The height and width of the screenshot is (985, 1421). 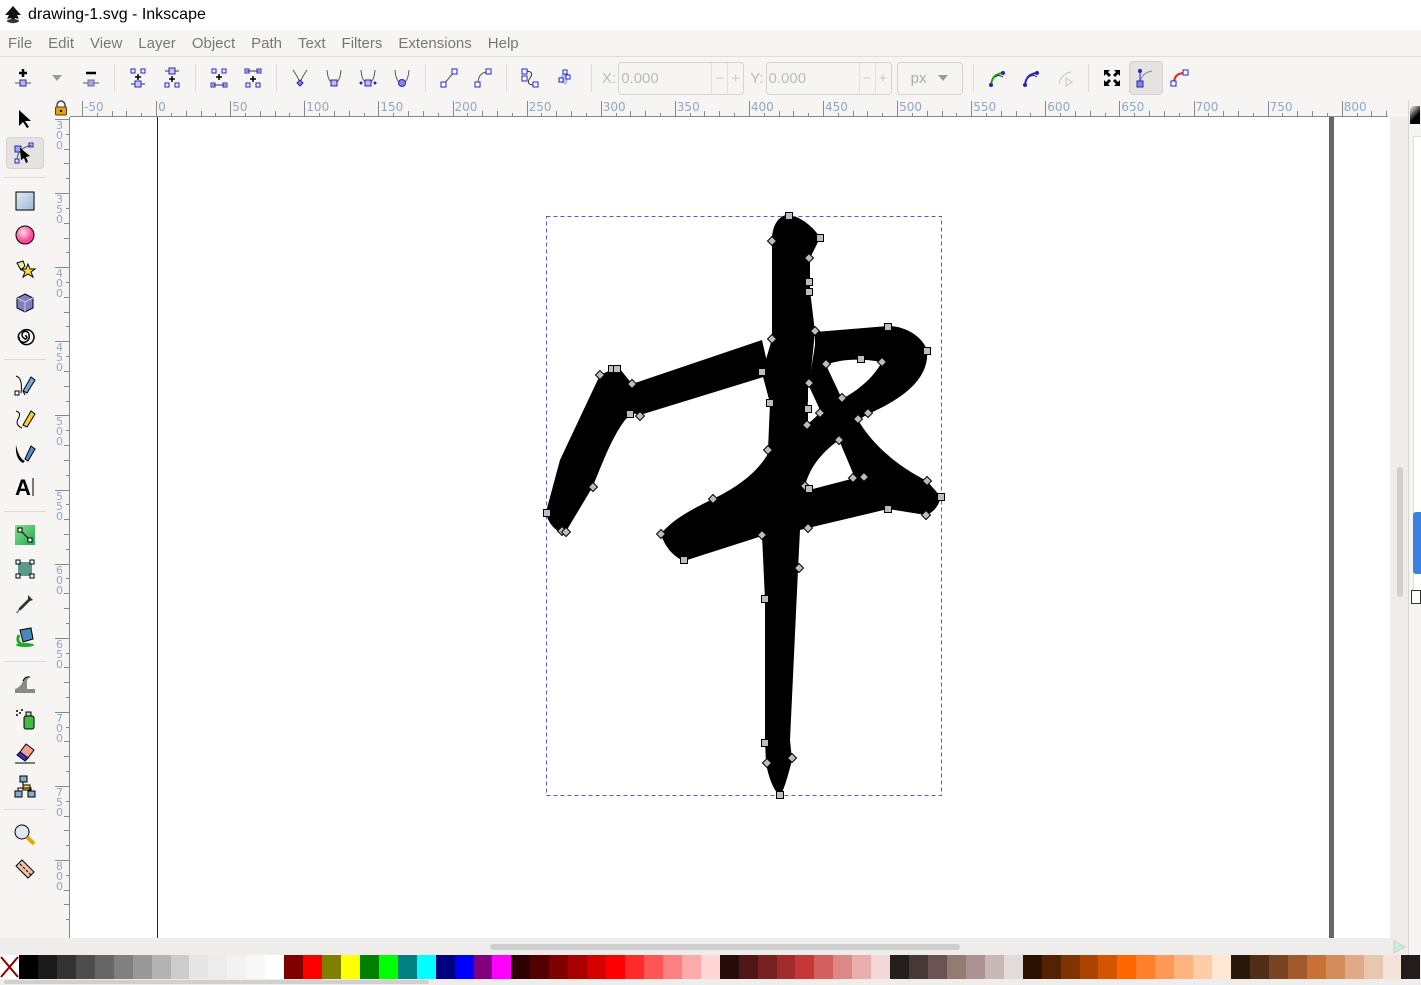 I want to click on rectangle-tool-button, so click(x=25, y=201).